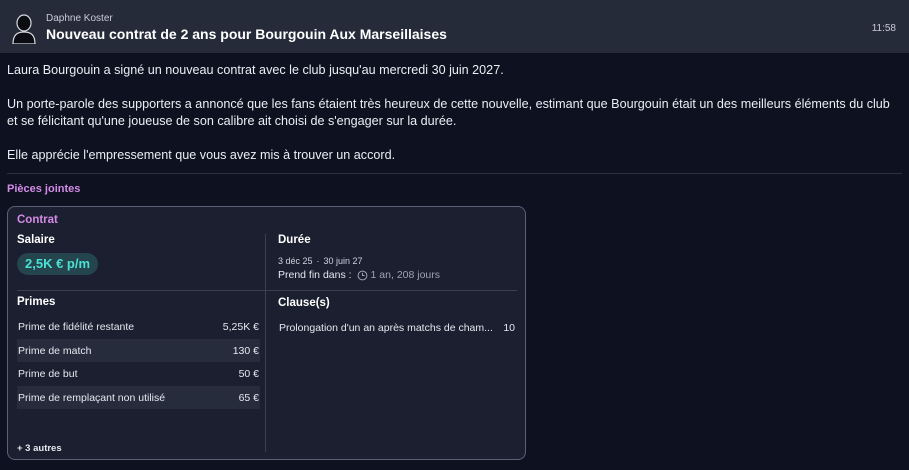  Describe the element at coordinates (362, 275) in the screenshot. I see `clock-icon` at that location.